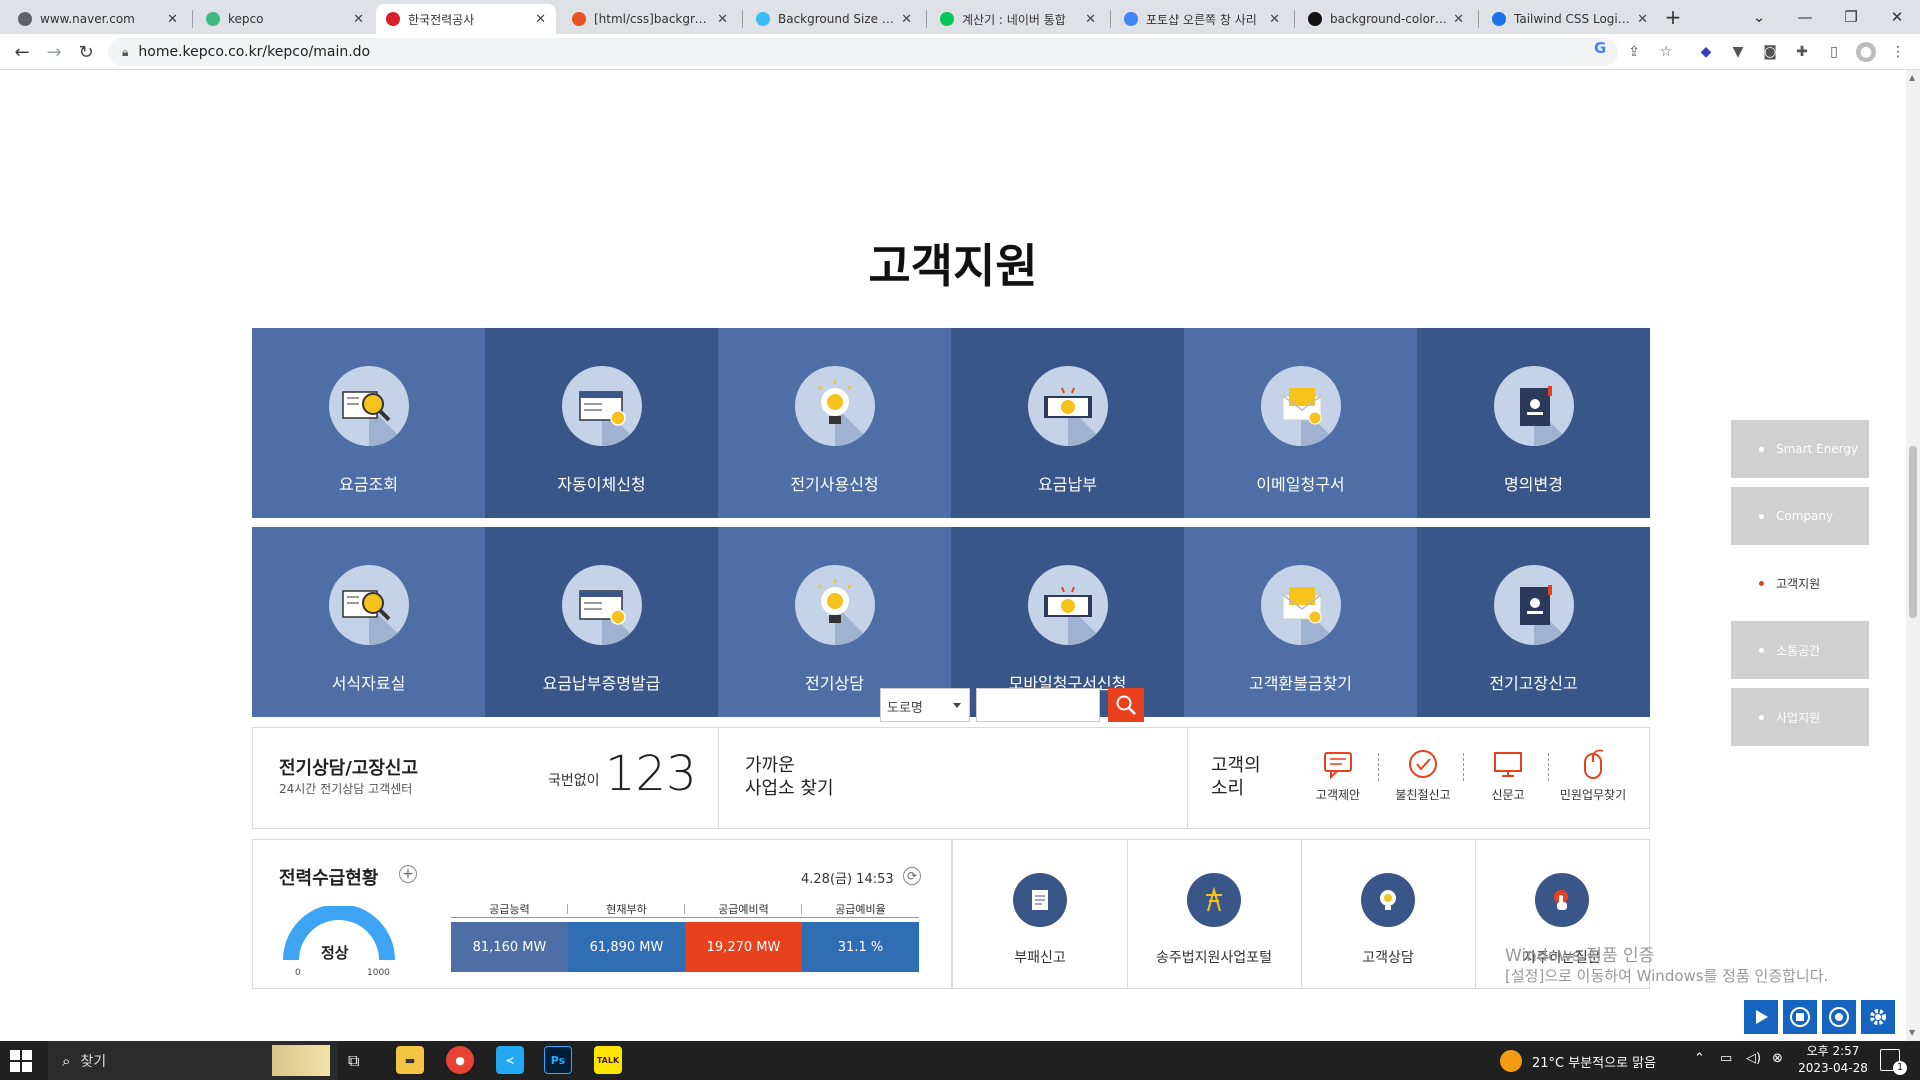 This screenshot has height=1080, width=1920. What do you see at coordinates (1805, 17) in the screenshot?
I see `minimize-icon: —` at bounding box center [1805, 17].